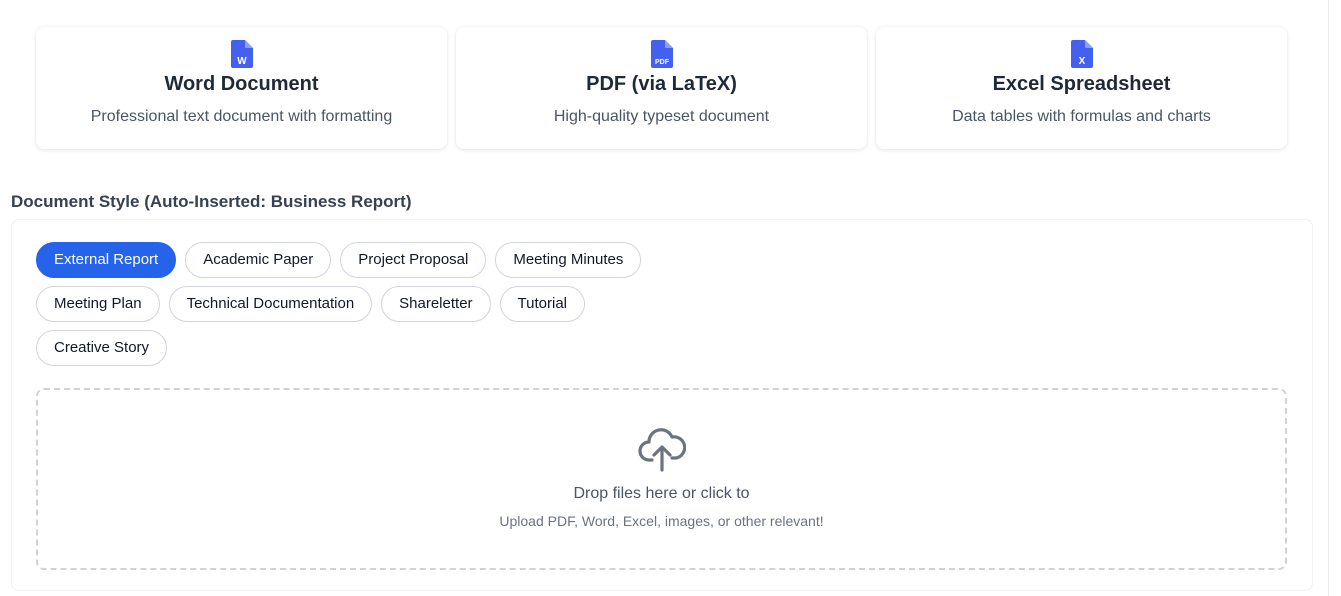  What do you see at coordinates (1081, 54) in the screenshot?
I see `excel-file-icon: X` at bounding box center [1081, 54].